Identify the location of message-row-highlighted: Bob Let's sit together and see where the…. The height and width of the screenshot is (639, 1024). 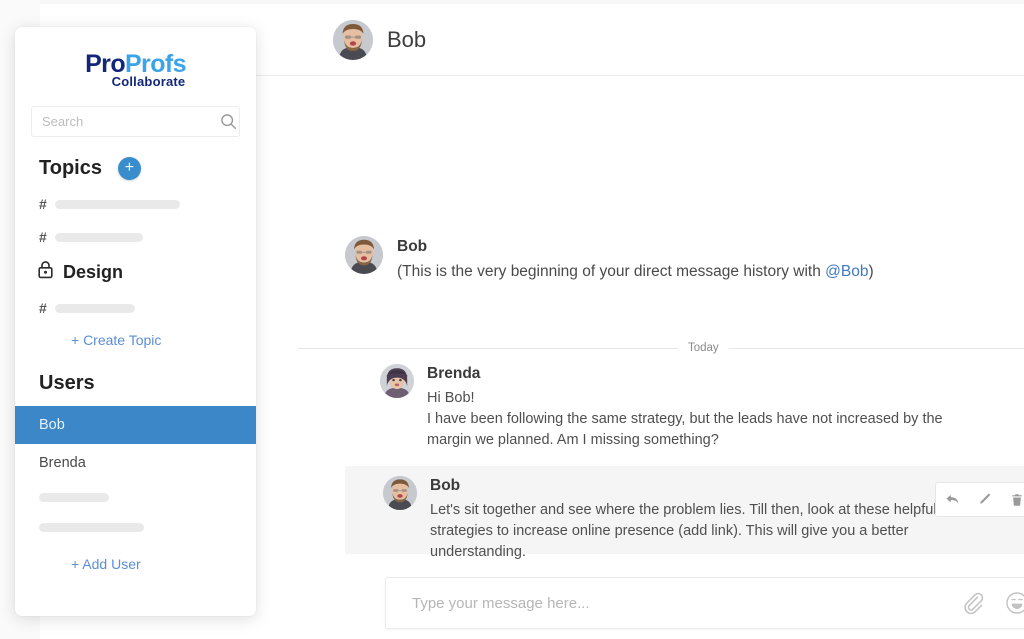
(684, 513).